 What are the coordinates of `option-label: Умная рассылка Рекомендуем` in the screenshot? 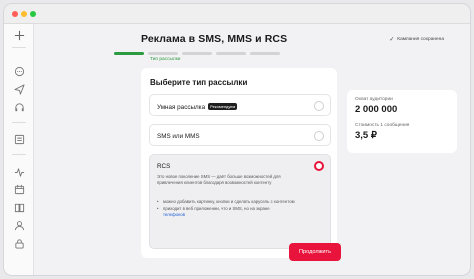 It's located at (197, 107).